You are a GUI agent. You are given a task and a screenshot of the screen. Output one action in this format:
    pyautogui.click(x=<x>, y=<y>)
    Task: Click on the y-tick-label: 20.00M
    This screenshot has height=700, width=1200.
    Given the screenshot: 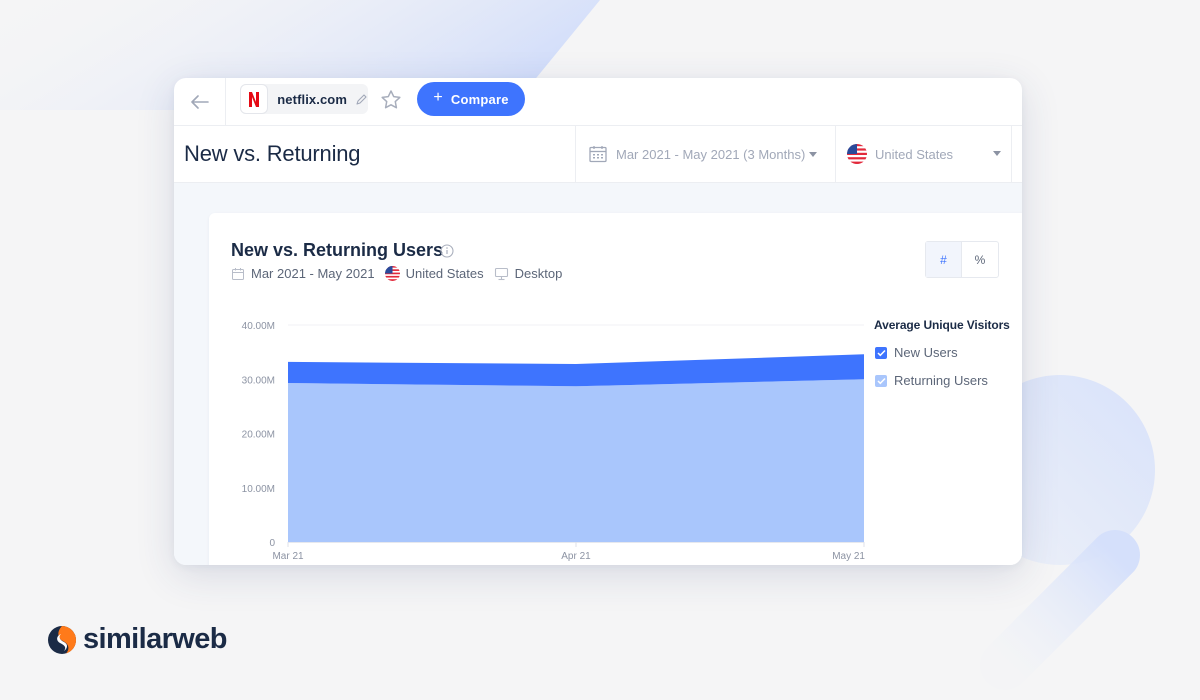 What is the action you would take?
    pyautogui.click(x=258, y=435)
    